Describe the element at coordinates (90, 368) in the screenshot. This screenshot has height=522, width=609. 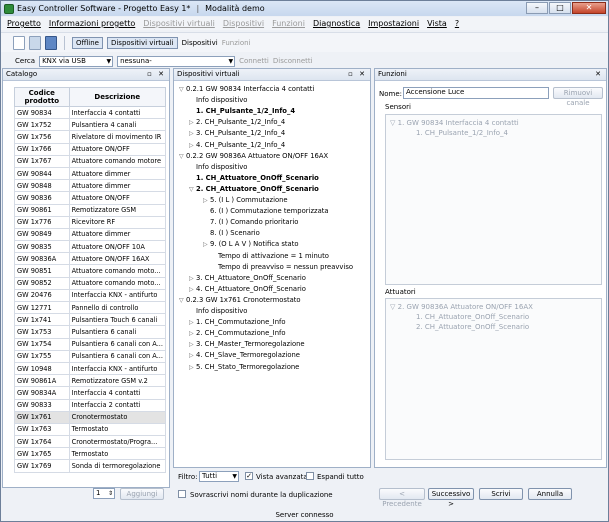
I see `table-row: GW 10948 Interfaccia KNX - antifurto` at that location.